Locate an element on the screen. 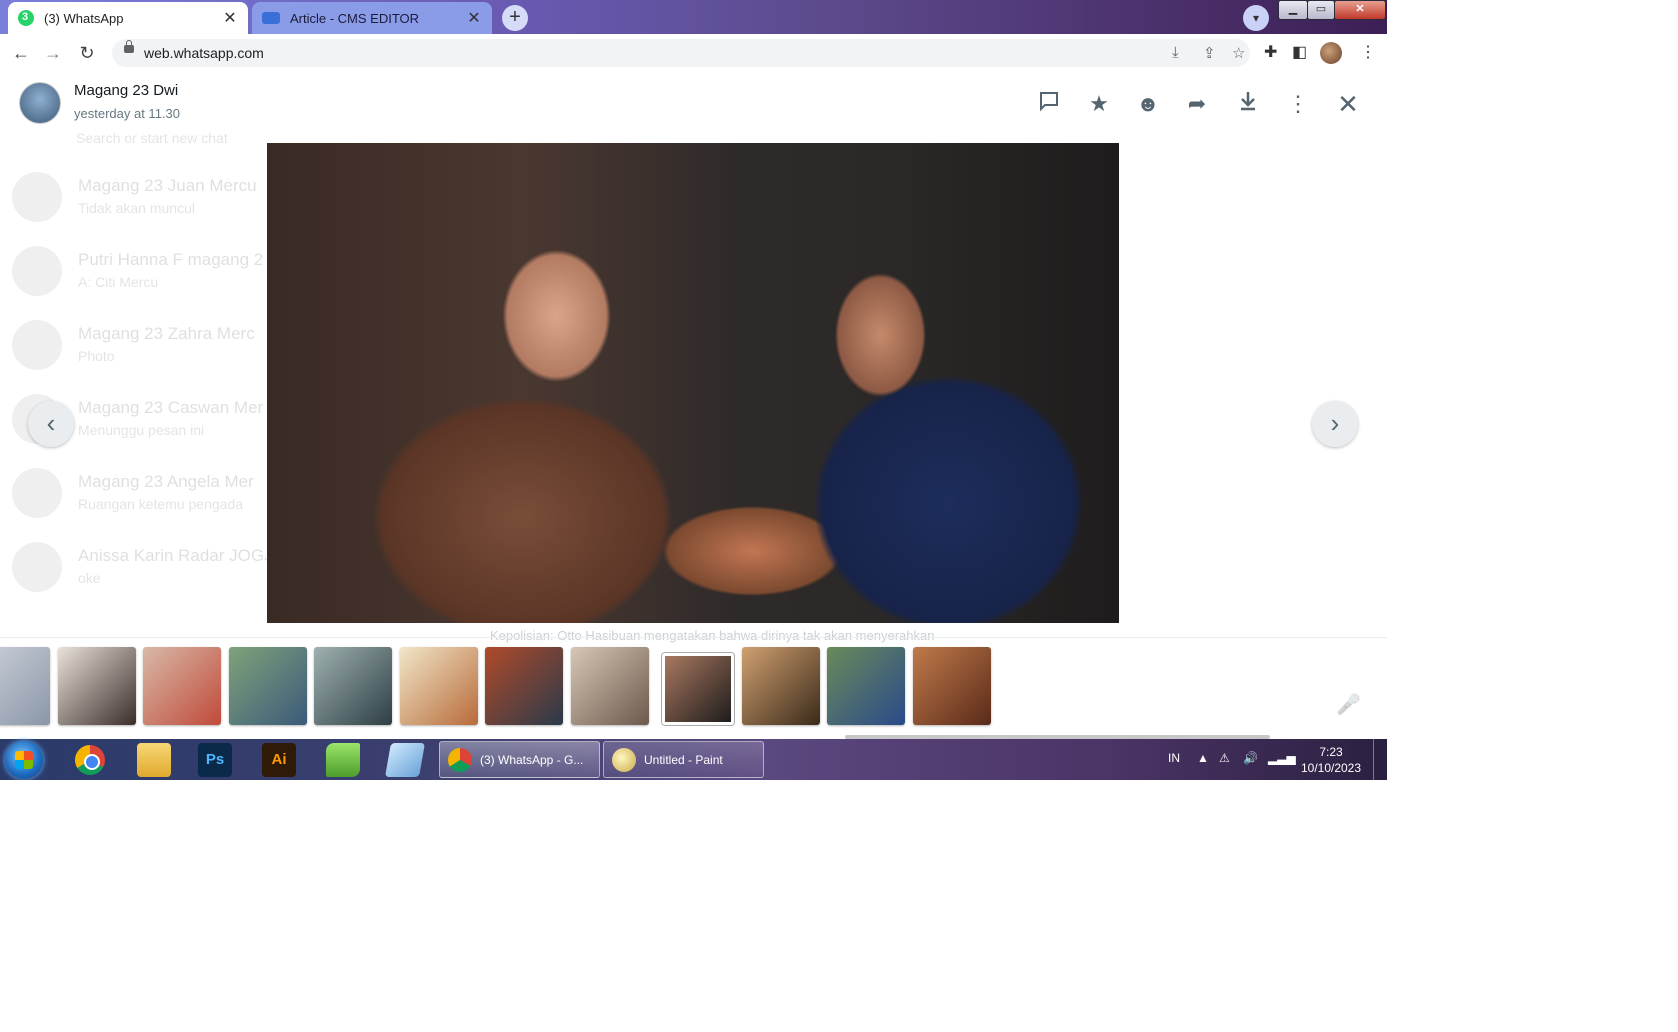  chat-name: Magang 23 Angela Mer is located at coordinates (166, 481).